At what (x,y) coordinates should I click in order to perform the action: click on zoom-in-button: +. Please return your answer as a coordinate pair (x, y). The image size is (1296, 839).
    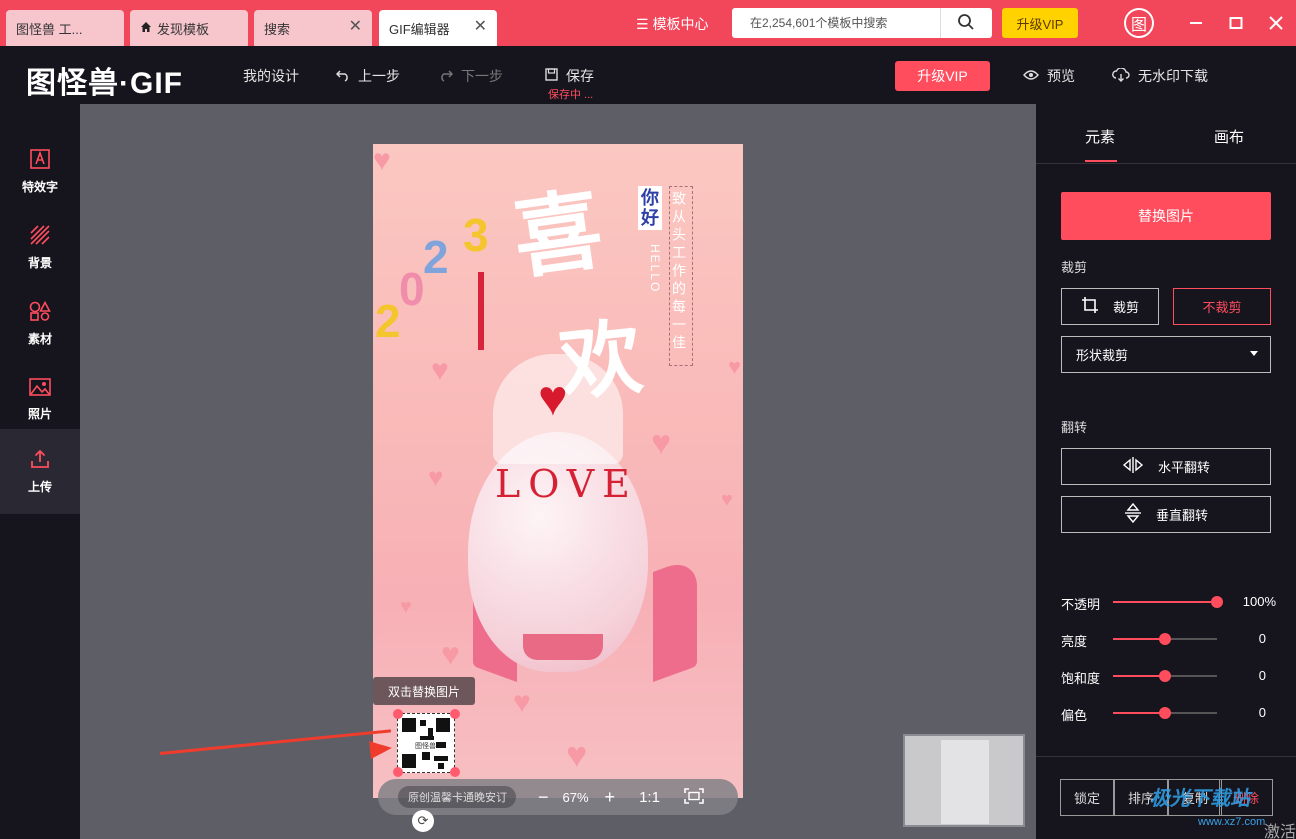
    Looking at the image, I should click on (610, 797).